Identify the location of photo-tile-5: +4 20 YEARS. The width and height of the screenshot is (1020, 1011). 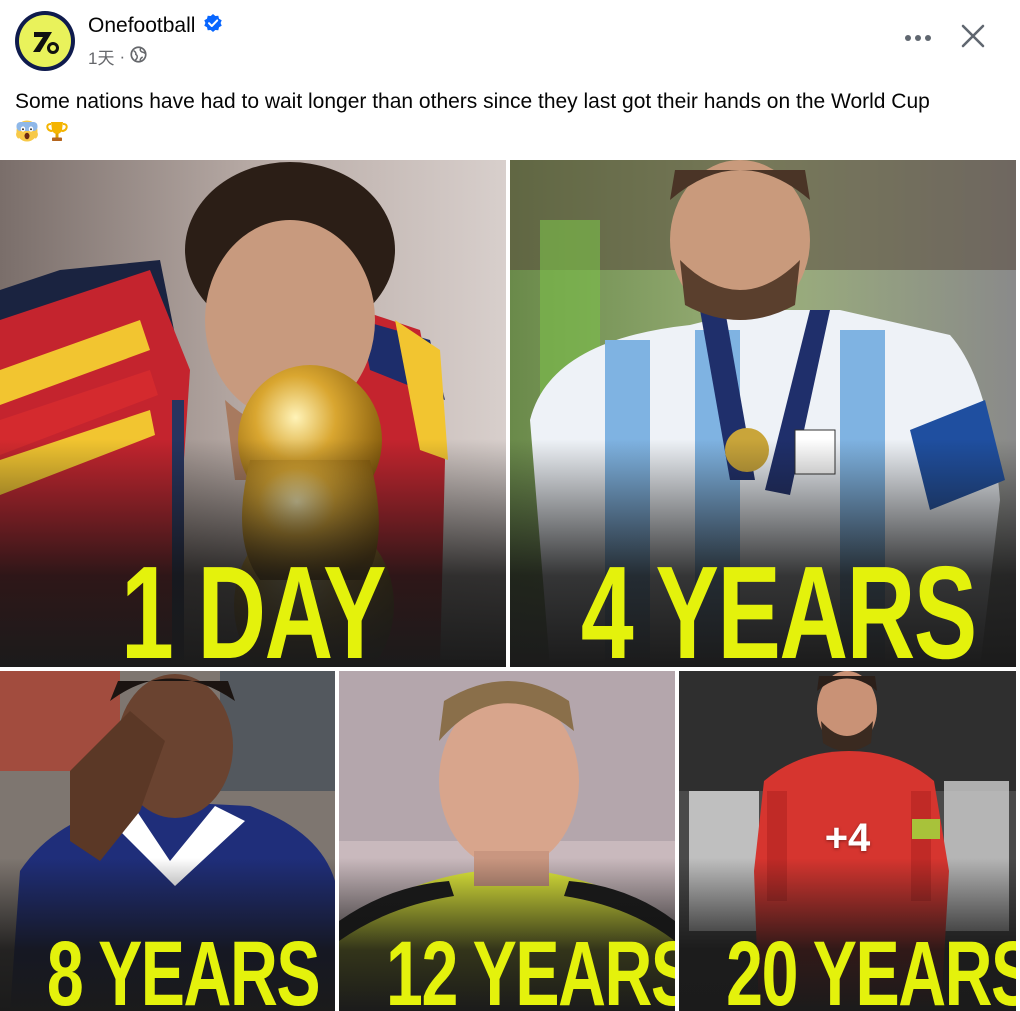
(847, 841).